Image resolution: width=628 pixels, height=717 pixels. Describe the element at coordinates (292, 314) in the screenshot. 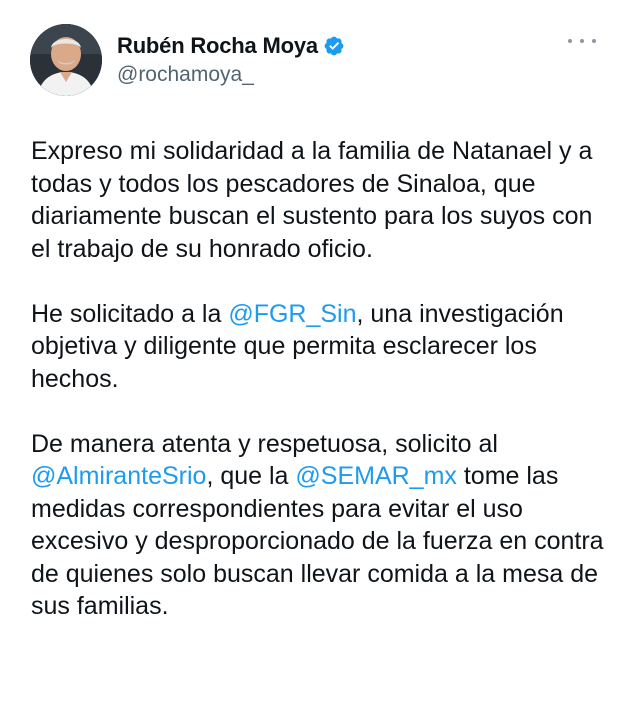

I see `mention-link: @FGR_Sin` at that location.